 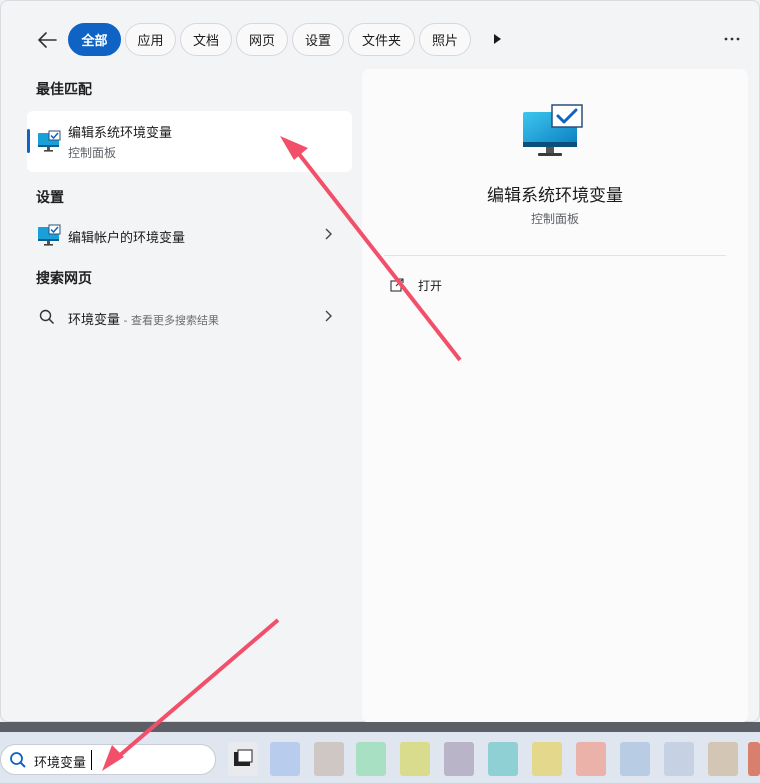 I want to click on detail-subtitle: 控制面板, so click(x=554, y=219).